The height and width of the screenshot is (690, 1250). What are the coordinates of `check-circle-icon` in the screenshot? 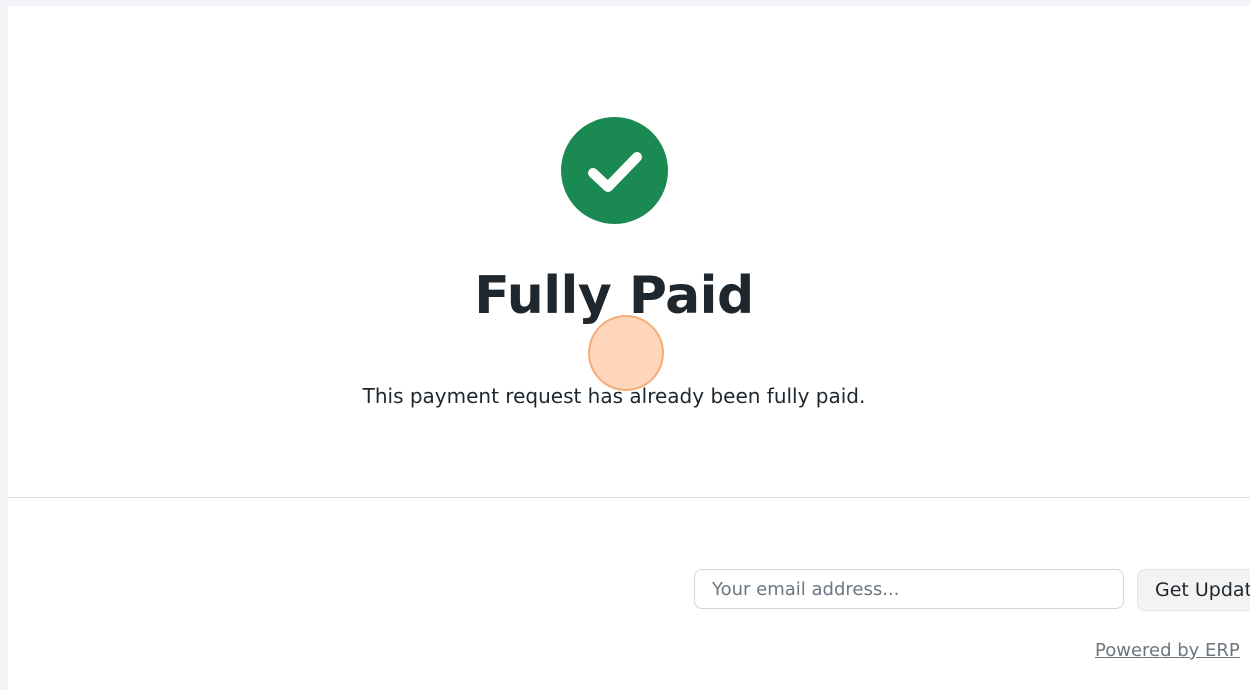 It's located at (614, 170).